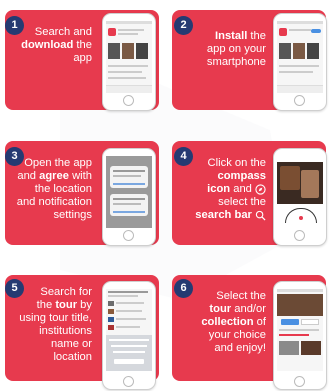 This screenshot has width=331, height=391. What do you see at coordinates (300, 57) in the screenshot?
I see `phone-screen-install` at bounding box center [300, 57].